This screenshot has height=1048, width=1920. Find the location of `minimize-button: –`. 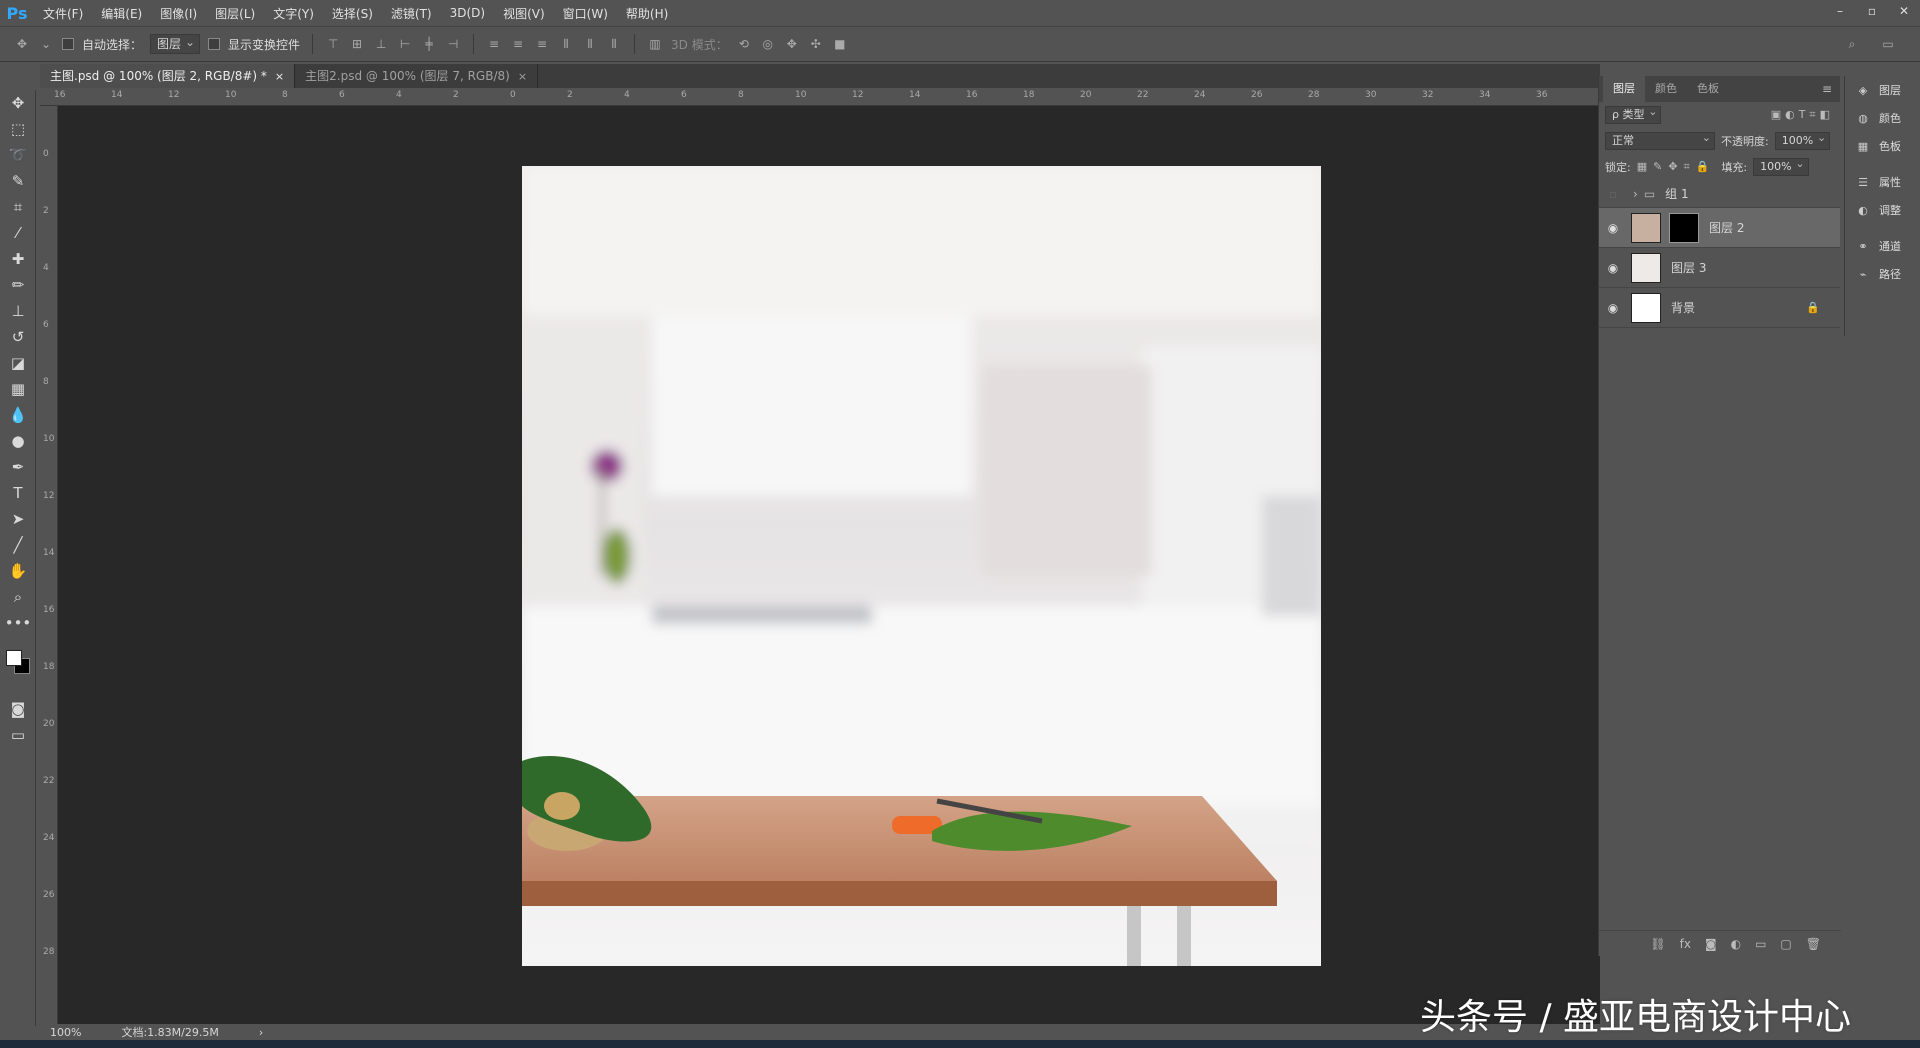

minimize-button: – is located at coordinates (1840, 11).